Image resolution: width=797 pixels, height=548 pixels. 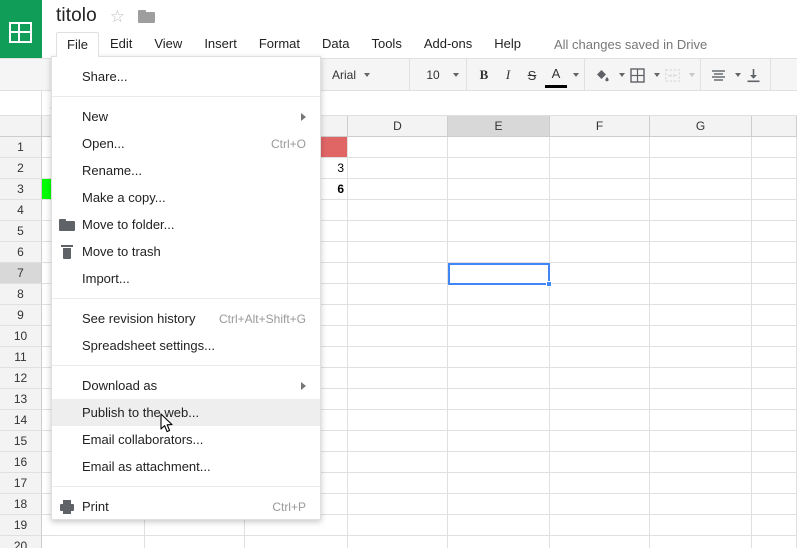 I want to click on cell-F14, so click(x=600, y=420).